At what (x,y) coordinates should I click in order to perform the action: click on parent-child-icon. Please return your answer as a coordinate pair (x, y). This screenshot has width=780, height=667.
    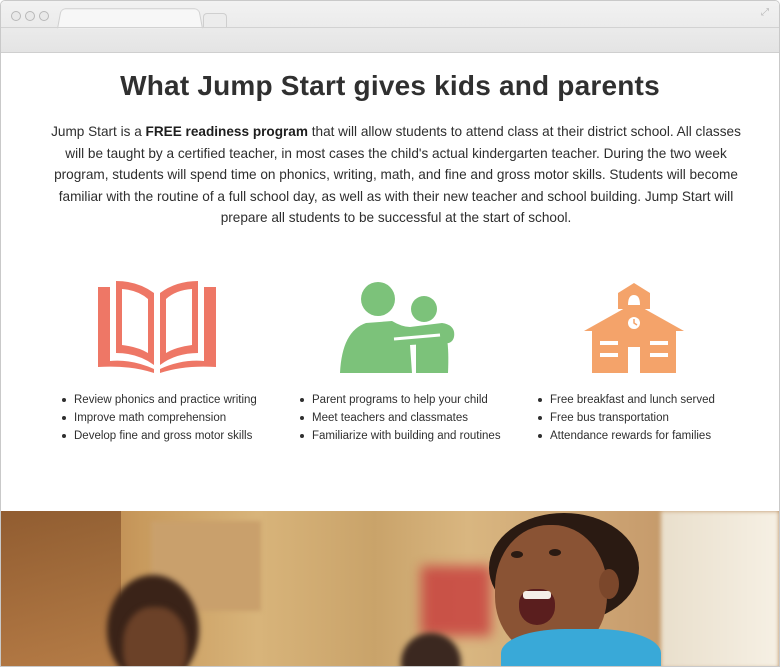
    Looking at the image, I should click on (396, 328).